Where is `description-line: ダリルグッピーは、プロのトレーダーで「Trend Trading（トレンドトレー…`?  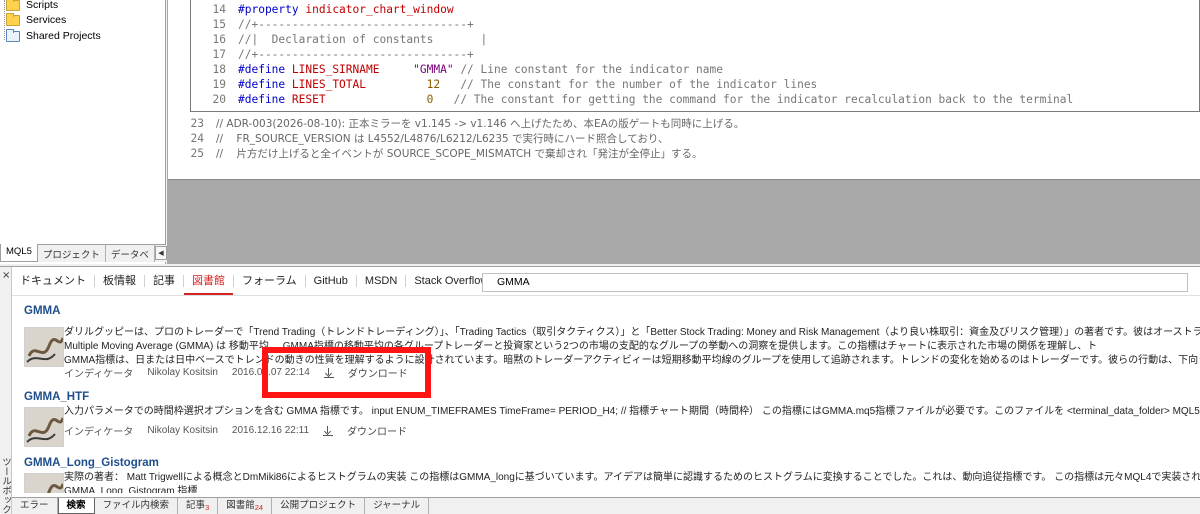 description-line: ダリルグッピーは、プロのトレーダーで「Trend Trading（トレンドトレー… is located at coordinates (632, 332).